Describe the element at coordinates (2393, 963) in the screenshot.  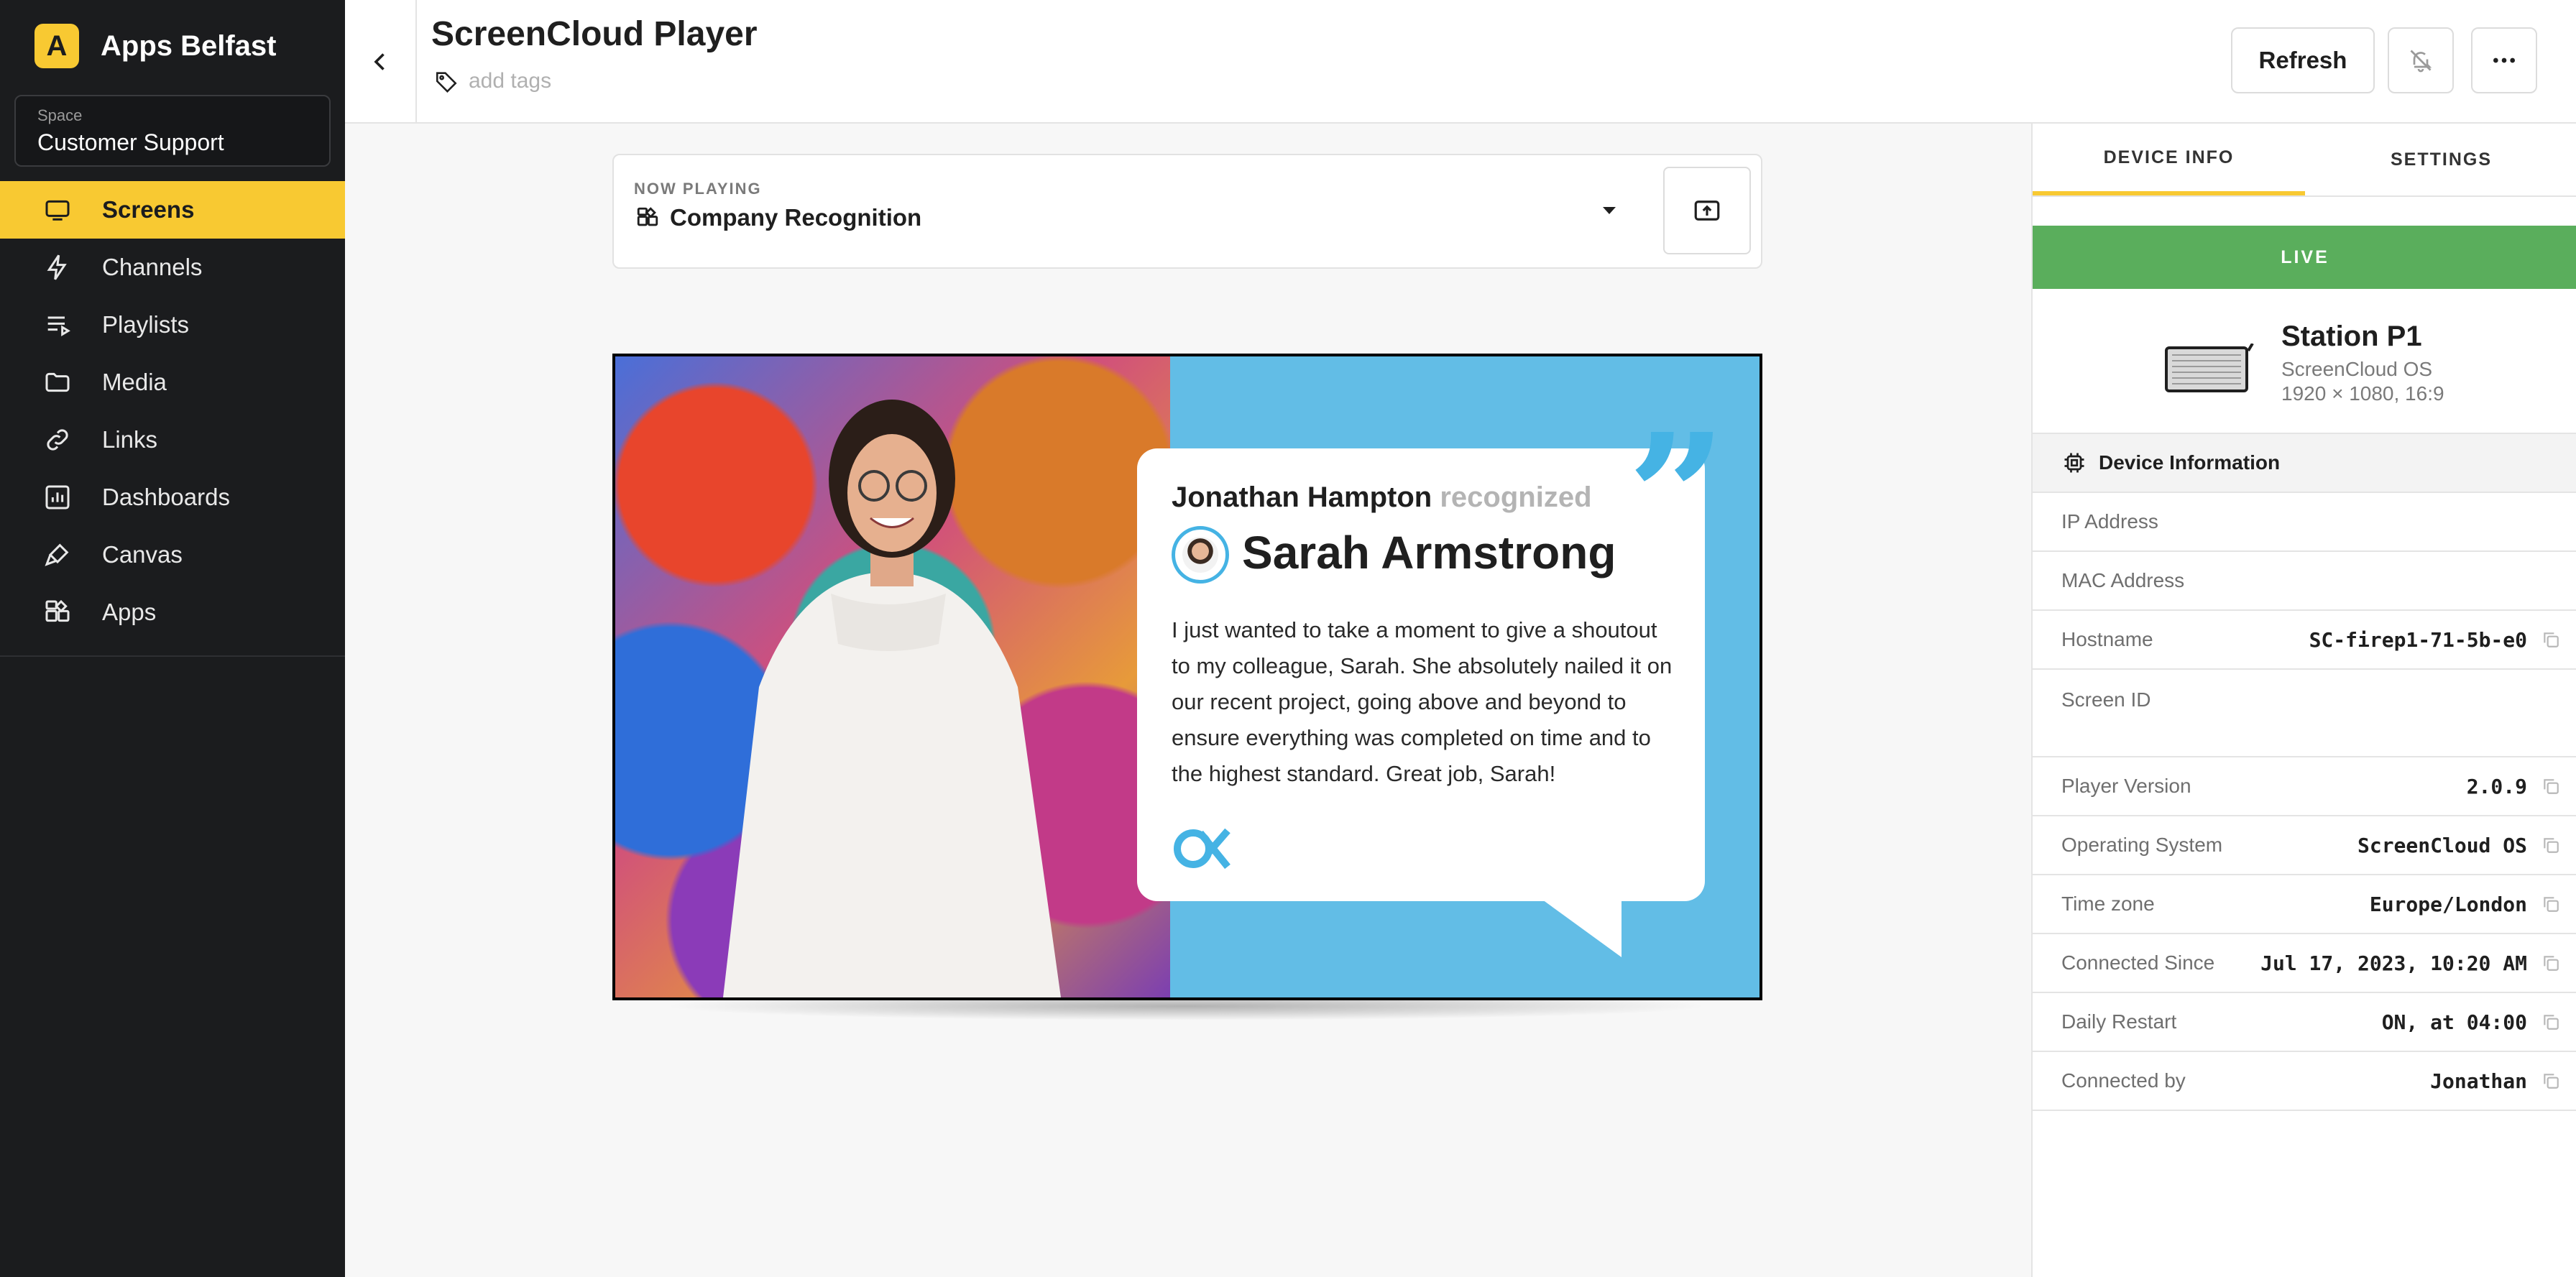
I see `info-value: Jul 17, 2023, 10:20 AM` at that location.